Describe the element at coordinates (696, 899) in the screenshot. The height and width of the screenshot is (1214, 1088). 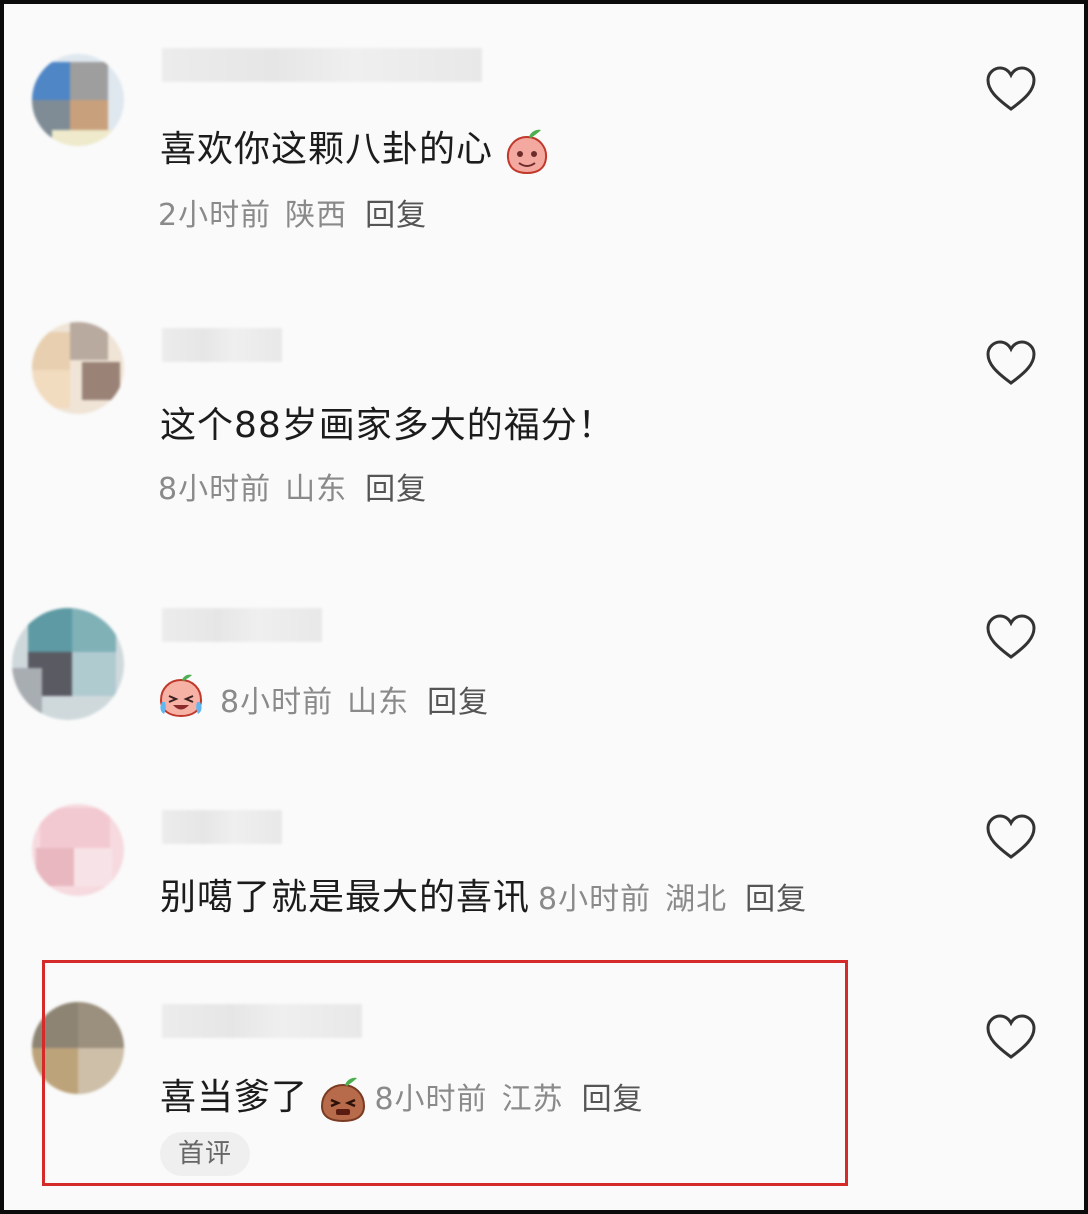
I see `comment-location: 湖北` at that location.